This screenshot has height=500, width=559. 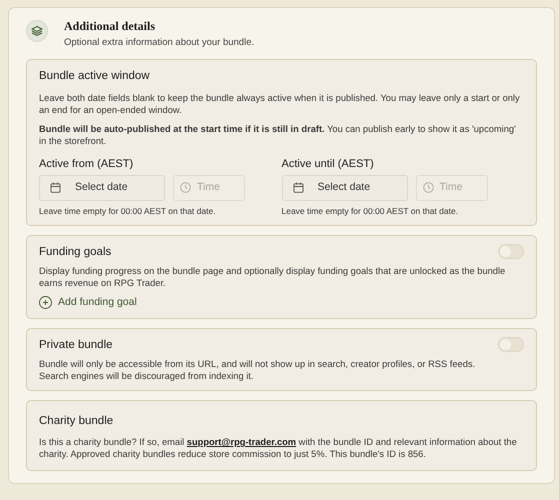 What do you see at coordinates (241, 442) in the screenshot?
I see `email-link: support@rpg-trader.com` at bounding box center [241, 442].